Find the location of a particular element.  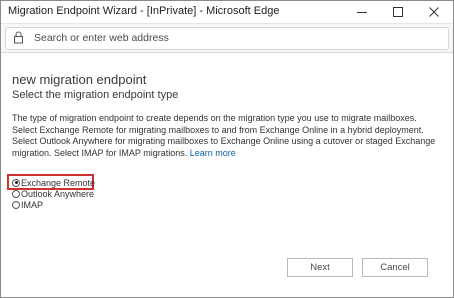

option-outlook-anywhere: Outlook Anywhere is located at coordinates (53, 193).